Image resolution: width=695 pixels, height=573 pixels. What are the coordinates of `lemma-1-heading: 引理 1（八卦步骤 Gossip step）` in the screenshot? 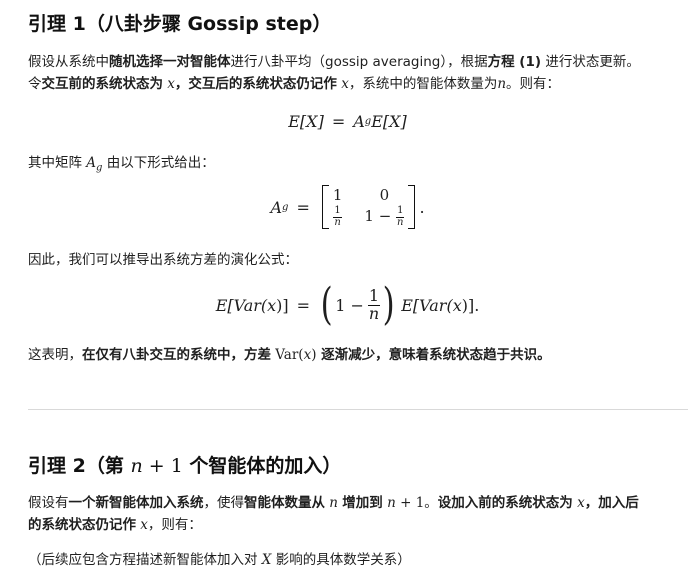 It's located at (180, 24).